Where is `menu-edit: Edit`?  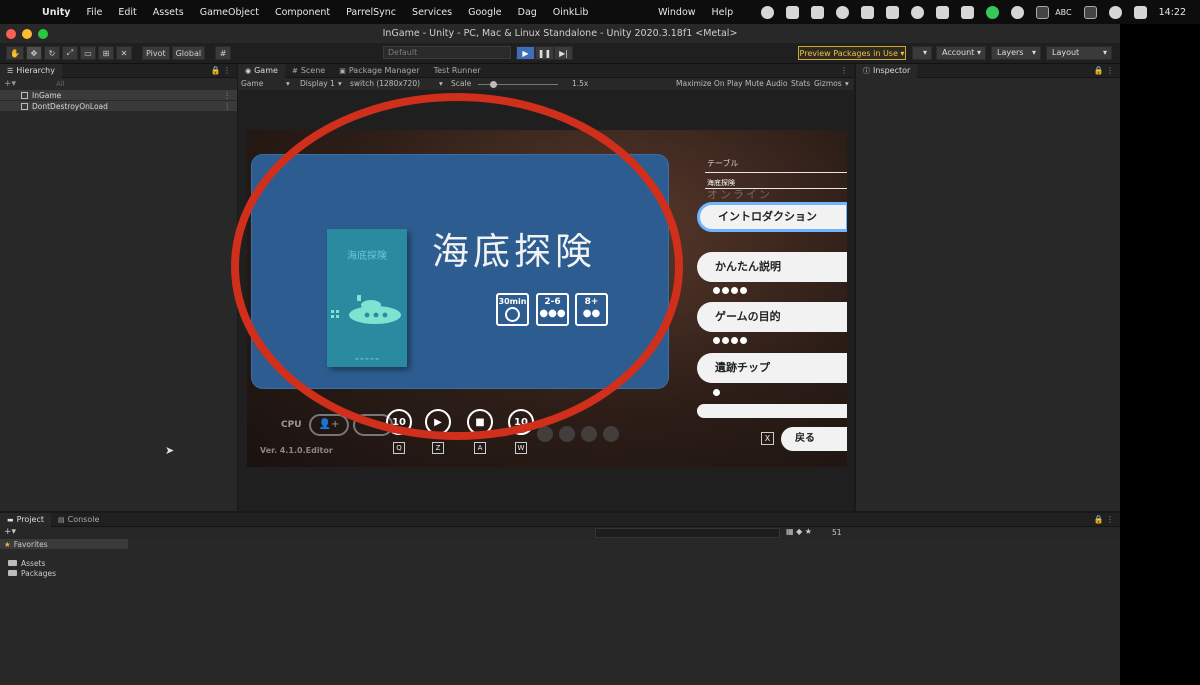
menu-edit: Edit is located at coordinates (127, 12).